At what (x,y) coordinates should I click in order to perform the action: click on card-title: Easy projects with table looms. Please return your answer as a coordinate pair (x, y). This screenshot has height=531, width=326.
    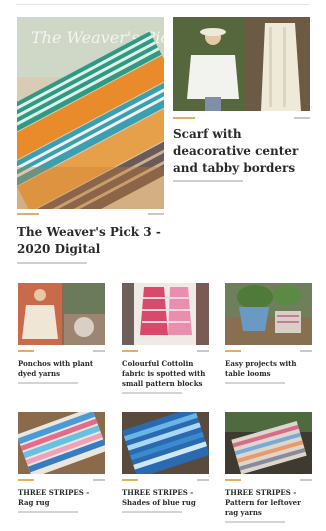
    Looking at the image, I should click on (268, 369).